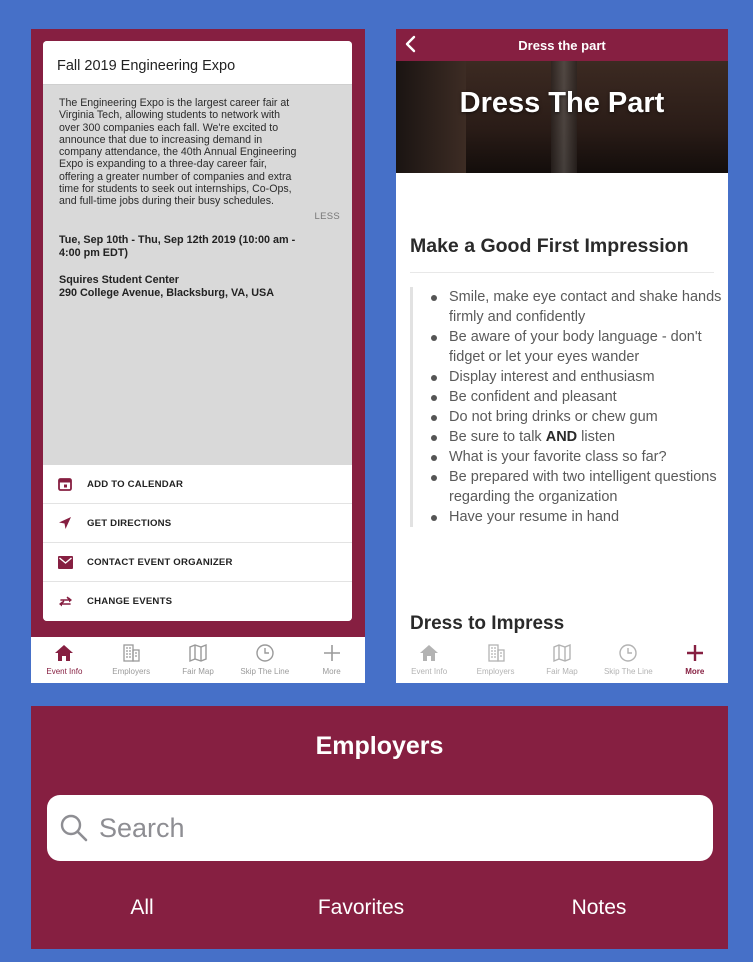 The height and width of the screenshot is (962, 753). I want to click on divider, so click(562, 272).